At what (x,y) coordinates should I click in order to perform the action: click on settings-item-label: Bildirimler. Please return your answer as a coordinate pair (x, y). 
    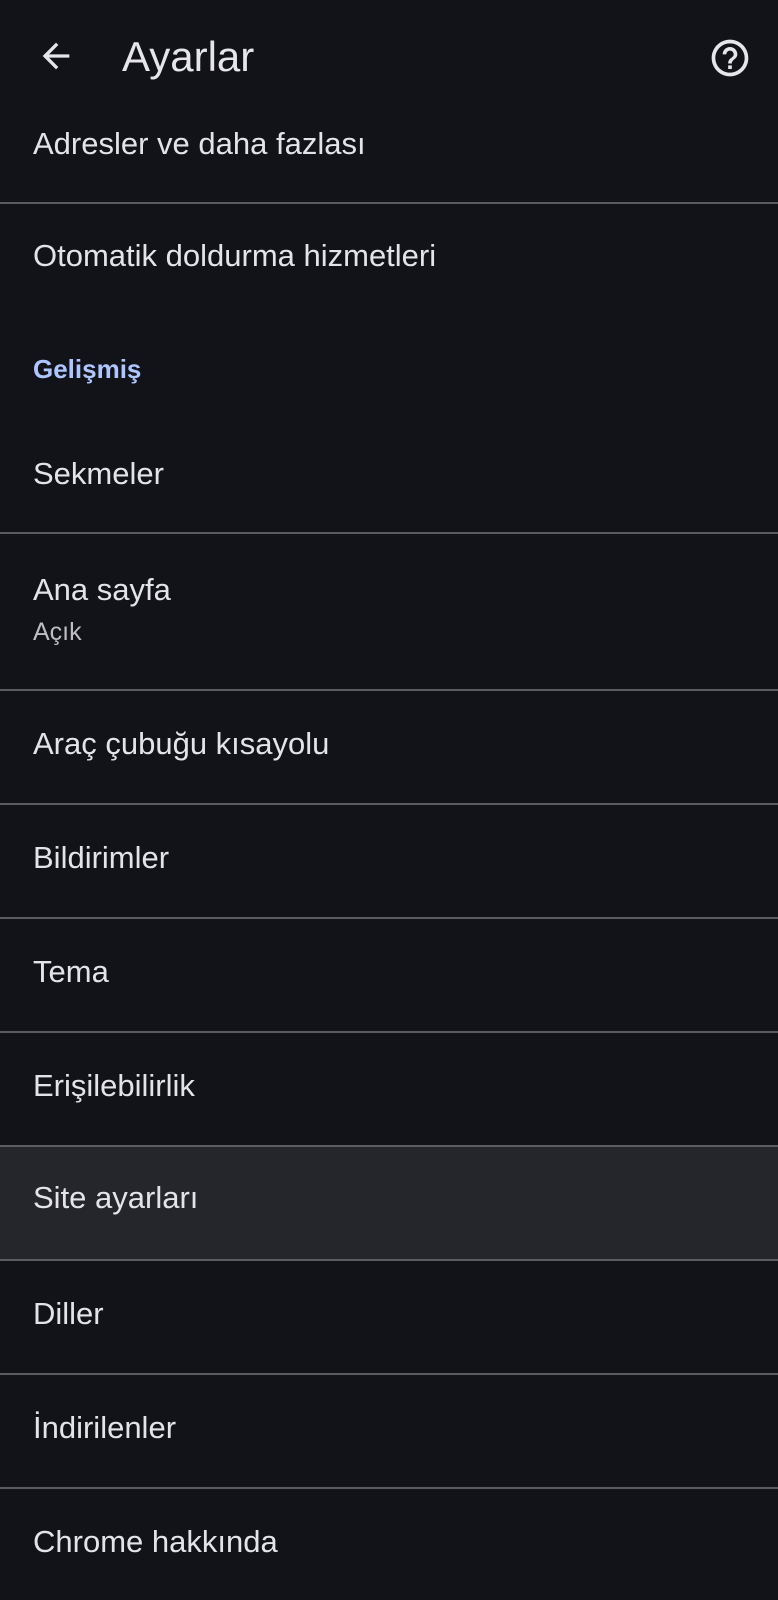
    Looking at the image, I should click on (101, 857).